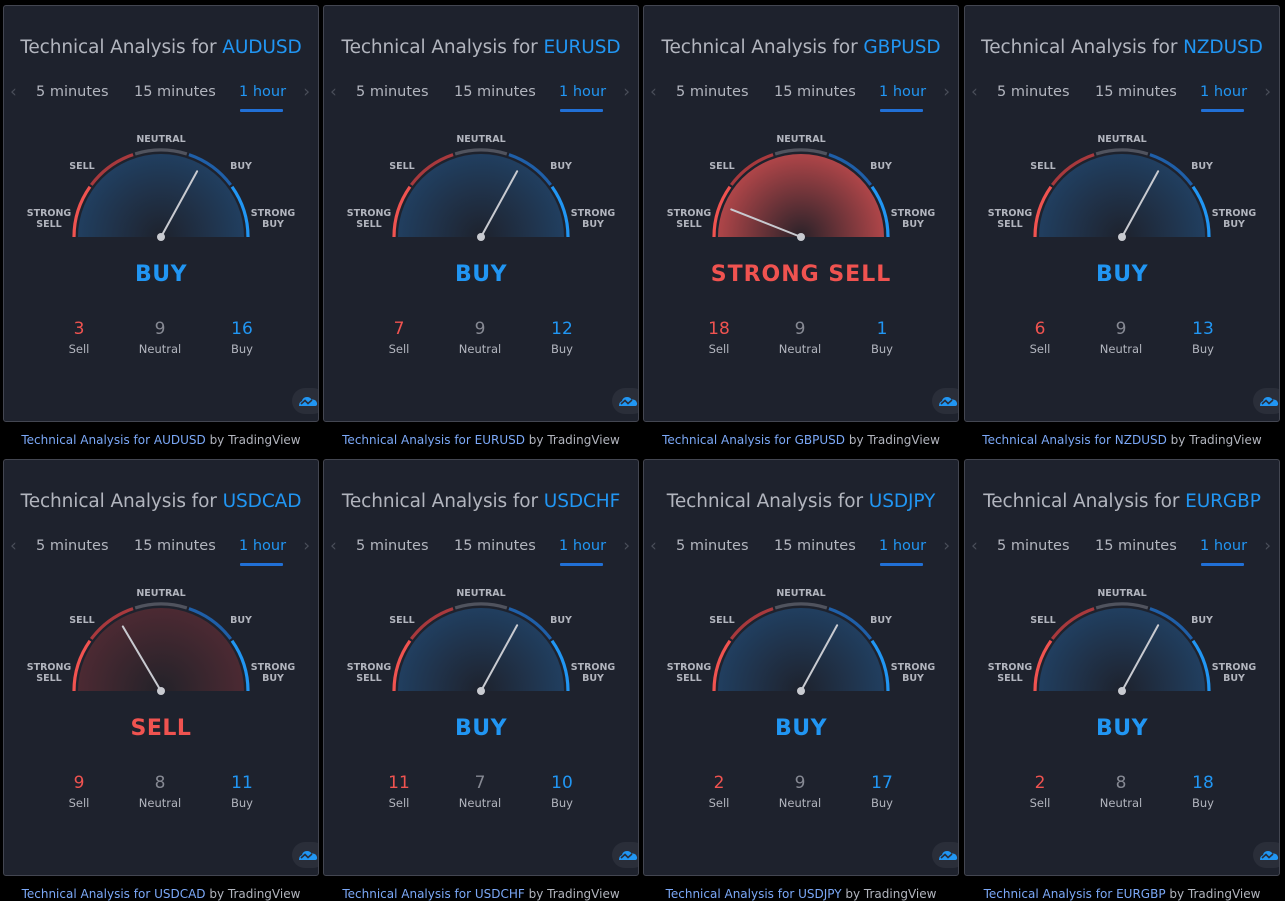  I want to click on sell-count-value: 7, so click(399, 329).